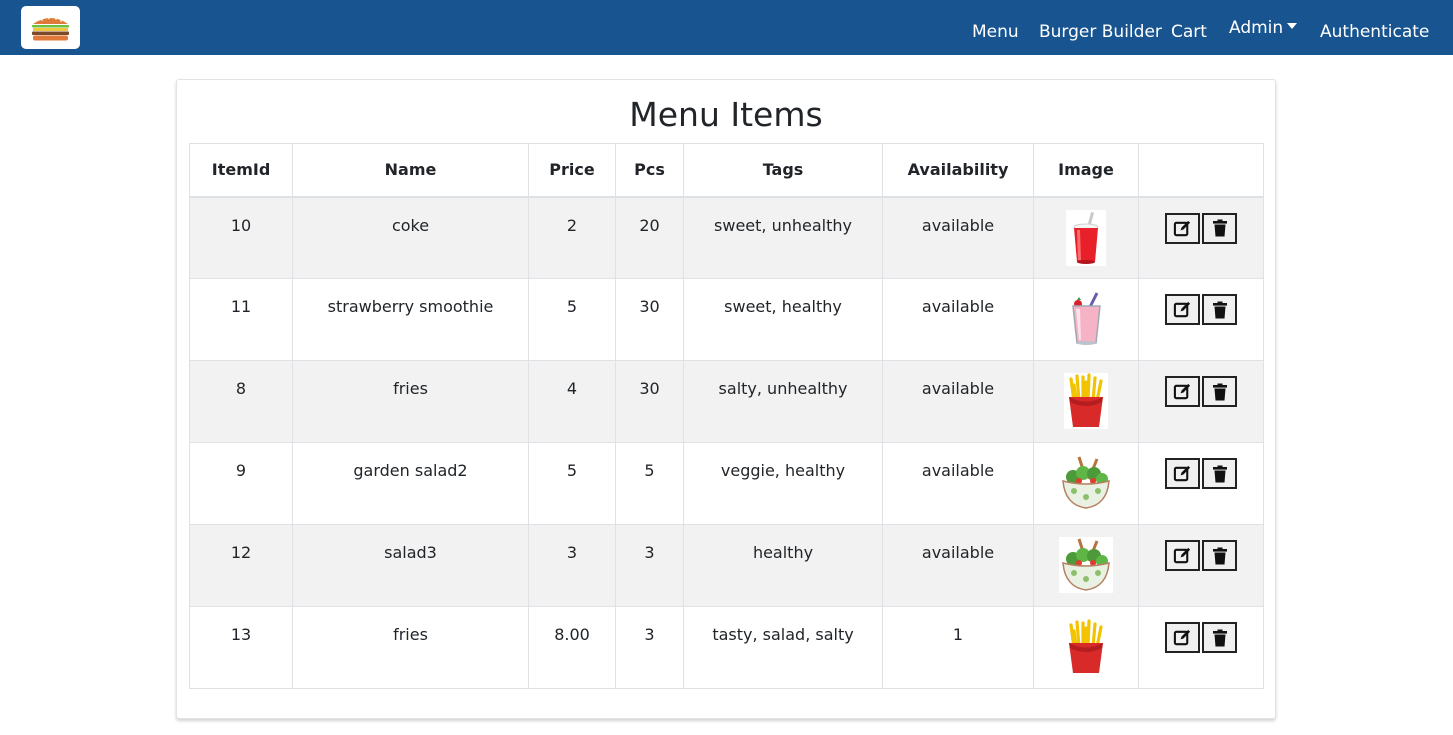 This screenshot has height=735, width=1453. I want to click on cell-tags: sweet, unhealthy, so click(783, 237).